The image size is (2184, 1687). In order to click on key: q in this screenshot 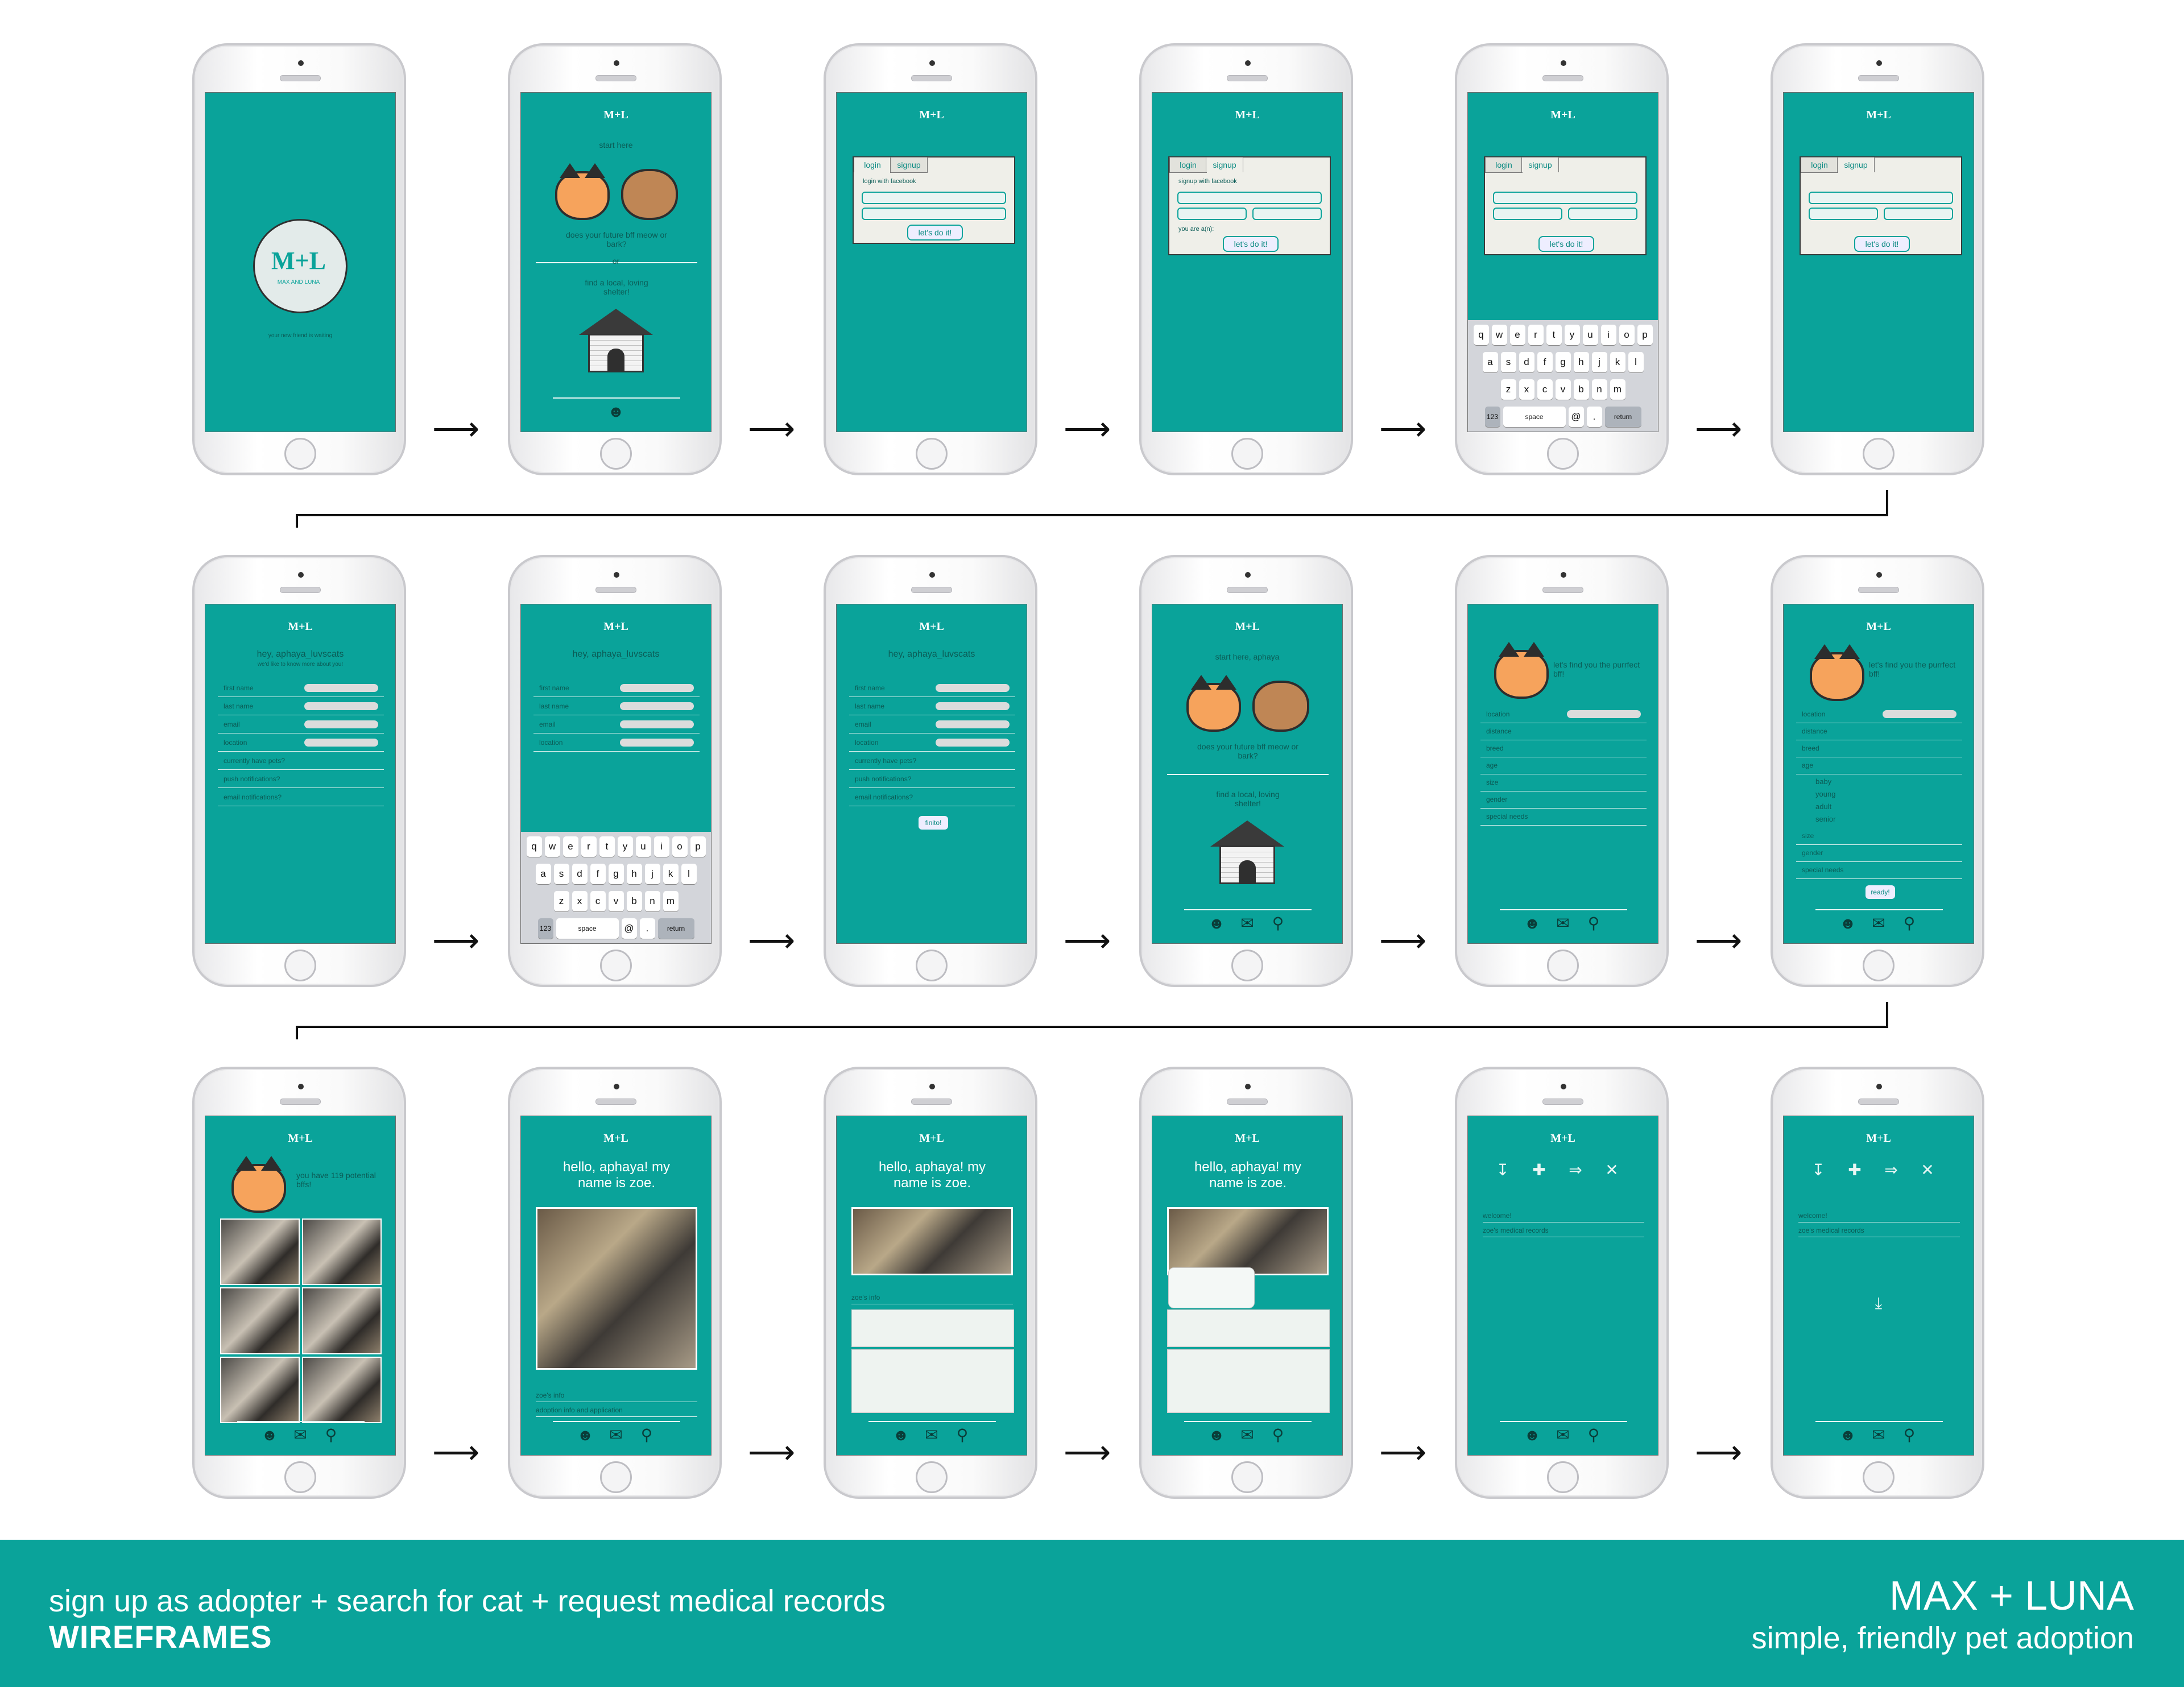, I will do `click(534, 846)`.